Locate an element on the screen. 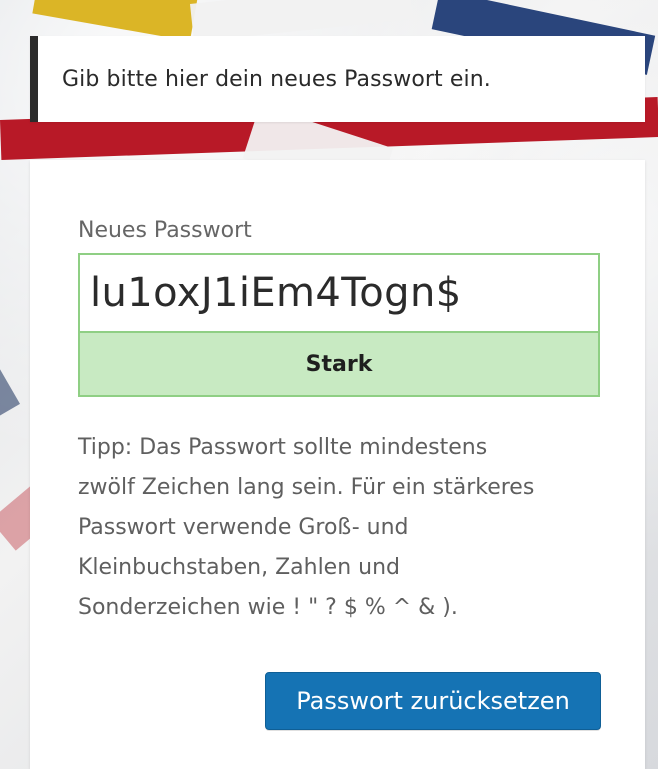 This screenshot has height=769, width=658. new-password-label: Neues Passwort is located at coordinates (165, 230).